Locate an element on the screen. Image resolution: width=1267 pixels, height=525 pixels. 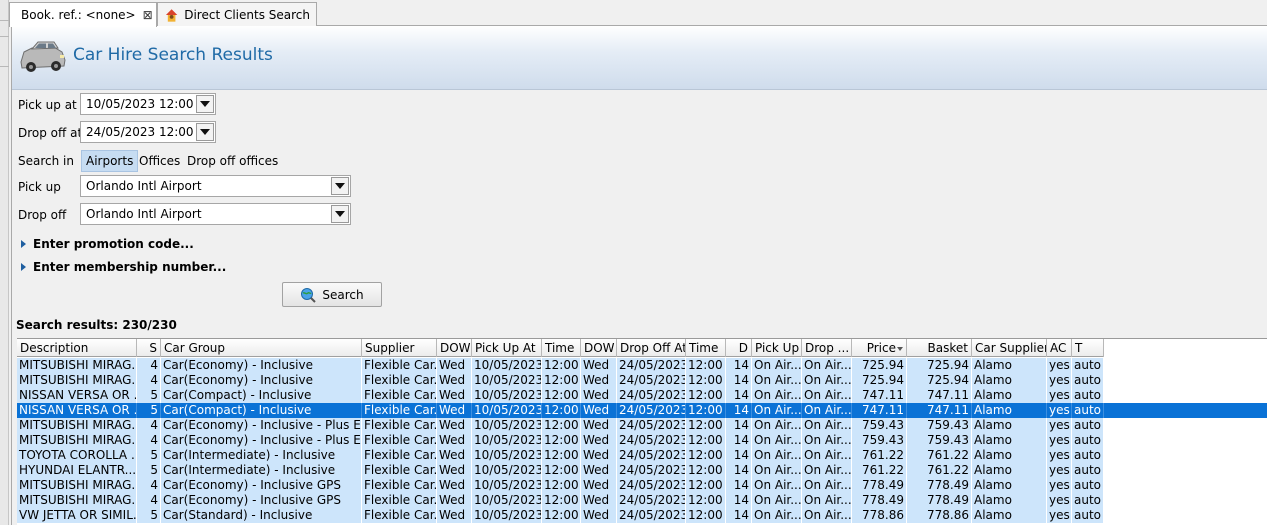
search-button: Search is located at coordinates (332, 294).